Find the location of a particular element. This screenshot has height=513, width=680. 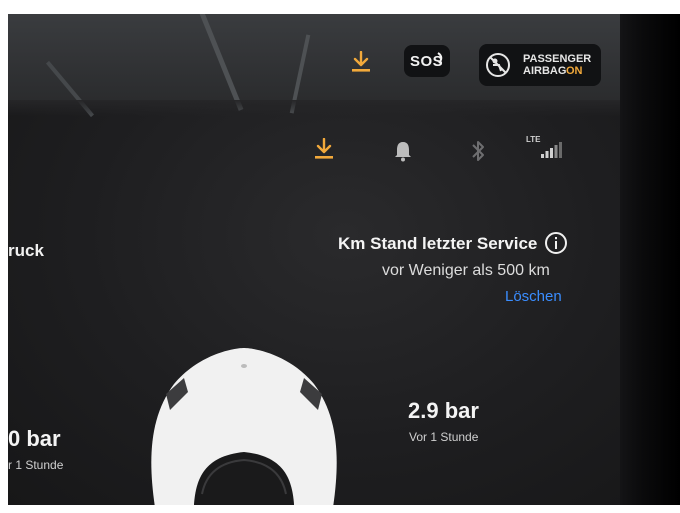

reset-service-link: Löschen is located at coordinates (533, 296).